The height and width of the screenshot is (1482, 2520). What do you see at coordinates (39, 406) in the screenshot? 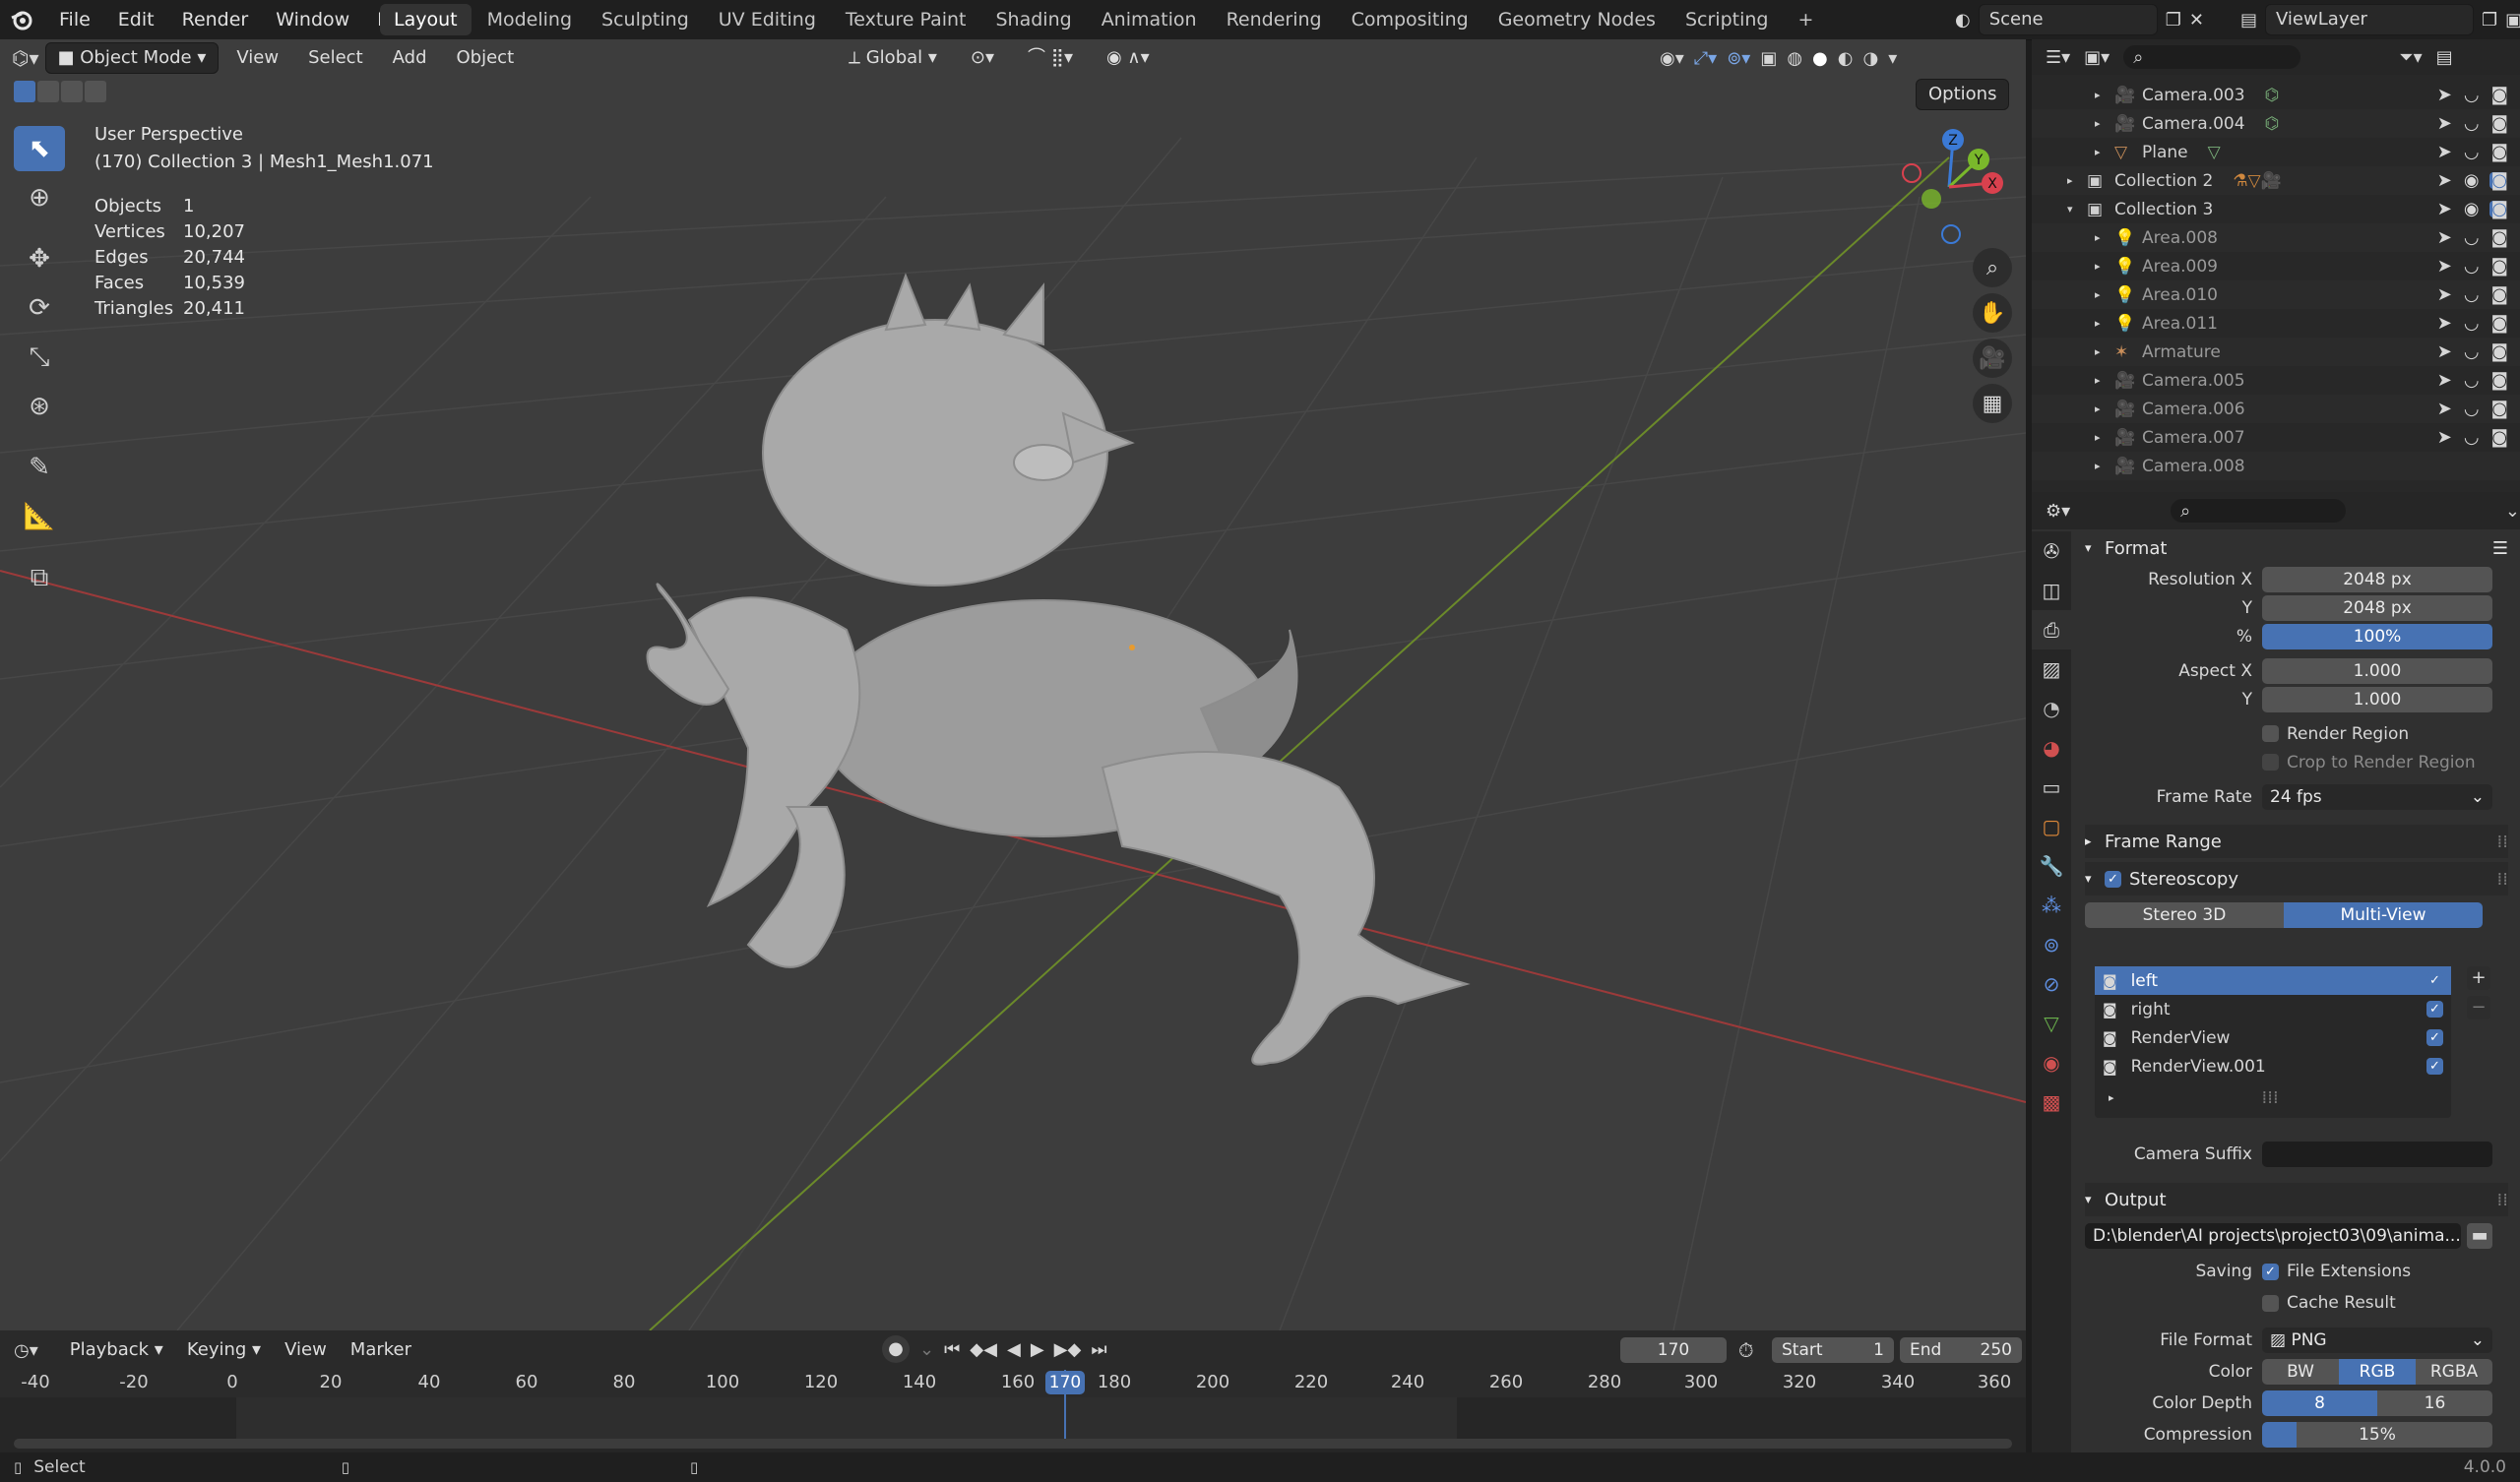
I see `transform-tool: ⊛` at bounding box center [39, 406].